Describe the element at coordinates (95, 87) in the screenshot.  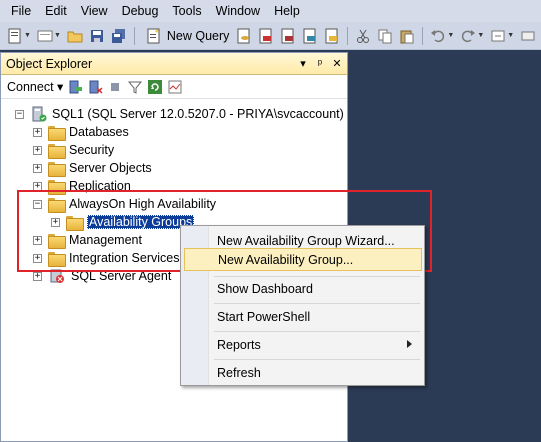
I see `disconnect-icon` at that location.